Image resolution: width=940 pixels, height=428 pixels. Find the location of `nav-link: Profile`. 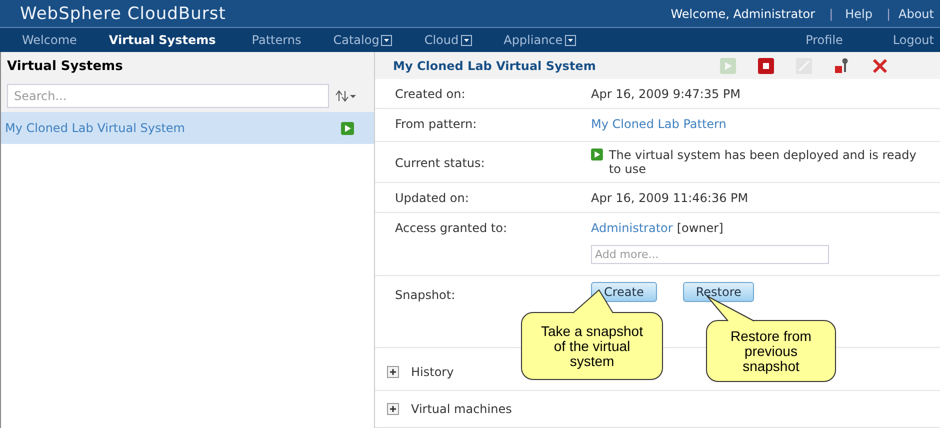

nav-link: Profile is located at coordinates (824, 40).